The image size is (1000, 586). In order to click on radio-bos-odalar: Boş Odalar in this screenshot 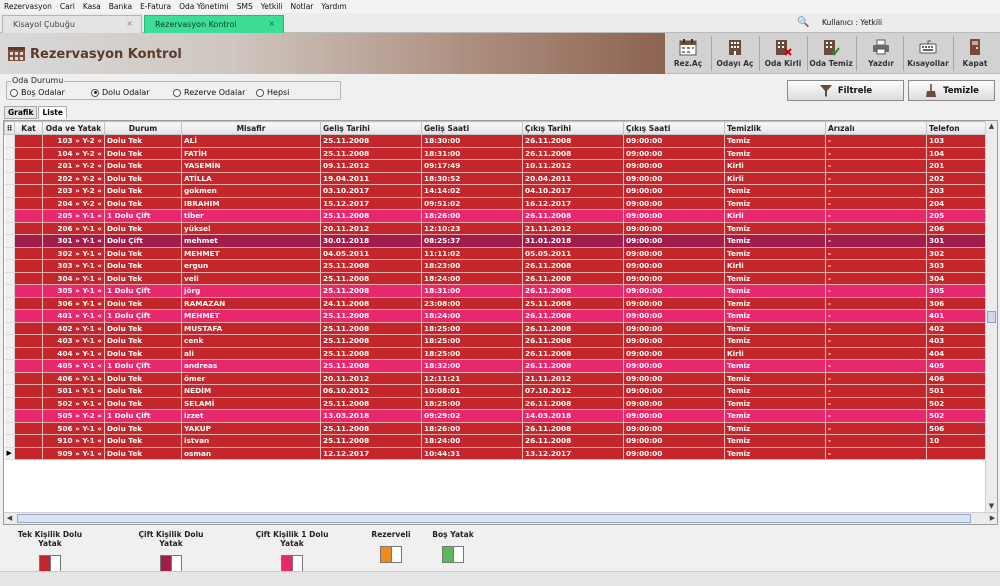, I will do `click(37, 92)`.